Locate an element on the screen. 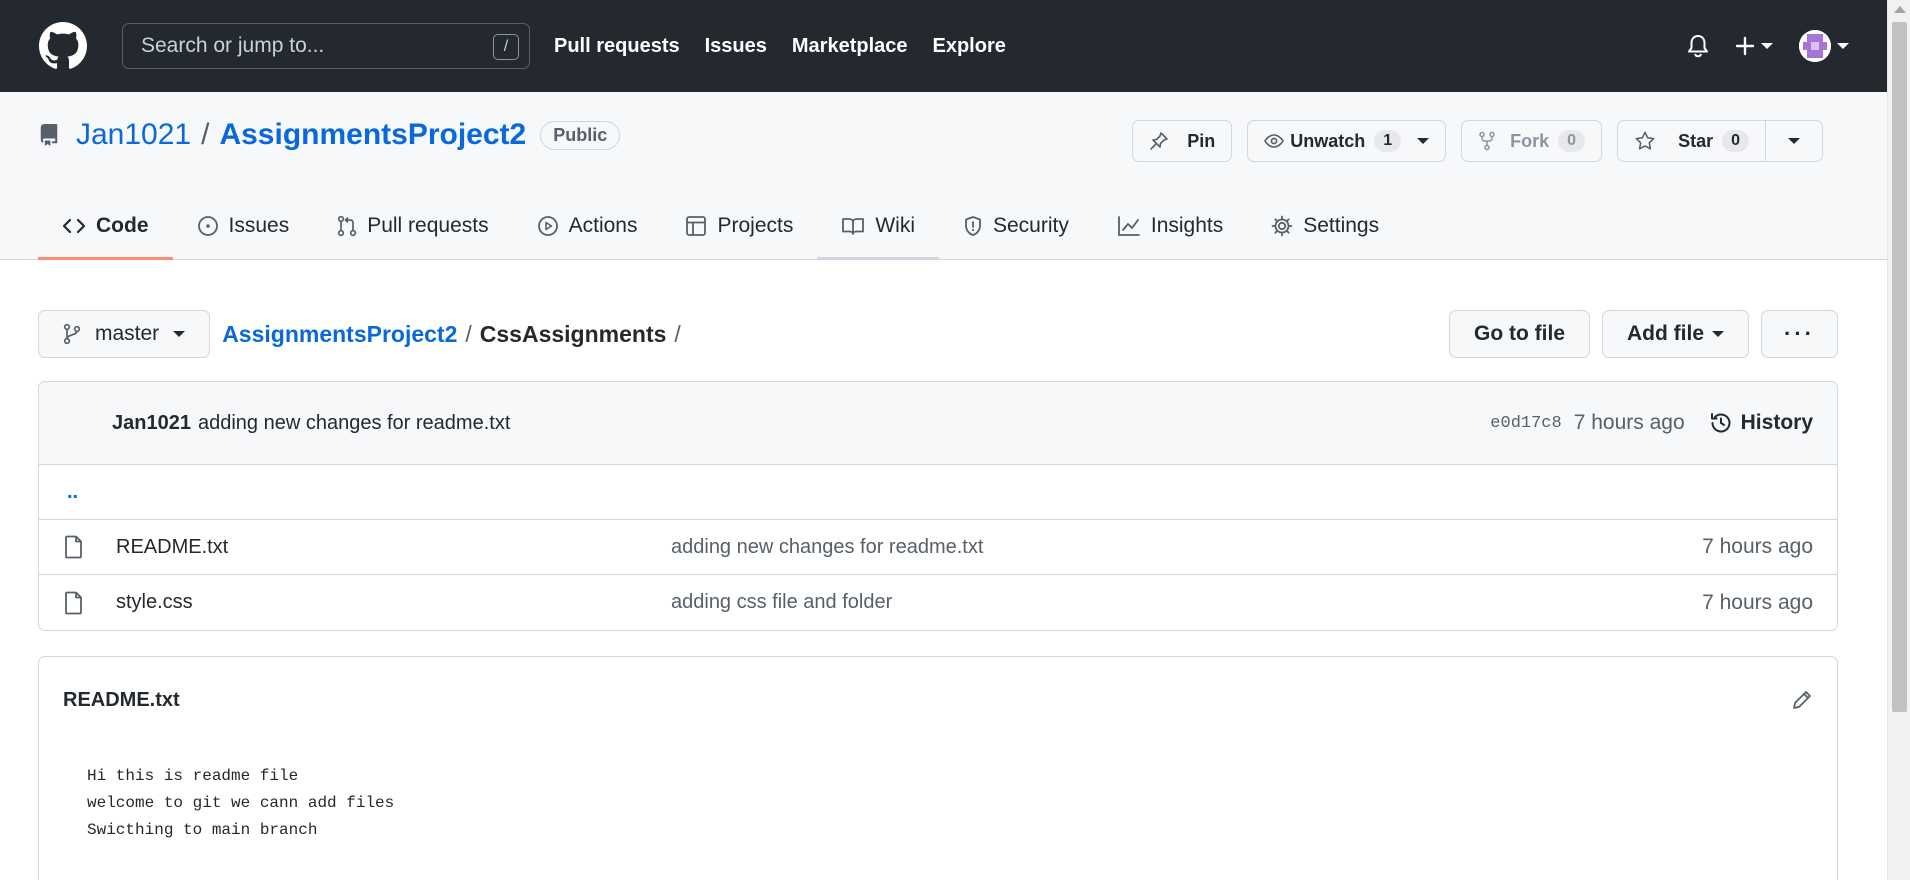 The image size is (1910, 880). star-list-dropdown is located at coordinates (1794, 141).